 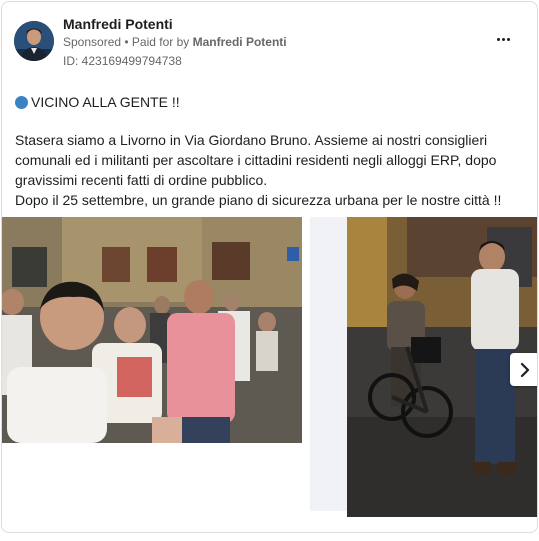 What do you see at coordinates (507, 37) in the screenshot?
I see `more-options-button` at bounding box center [507, 37].